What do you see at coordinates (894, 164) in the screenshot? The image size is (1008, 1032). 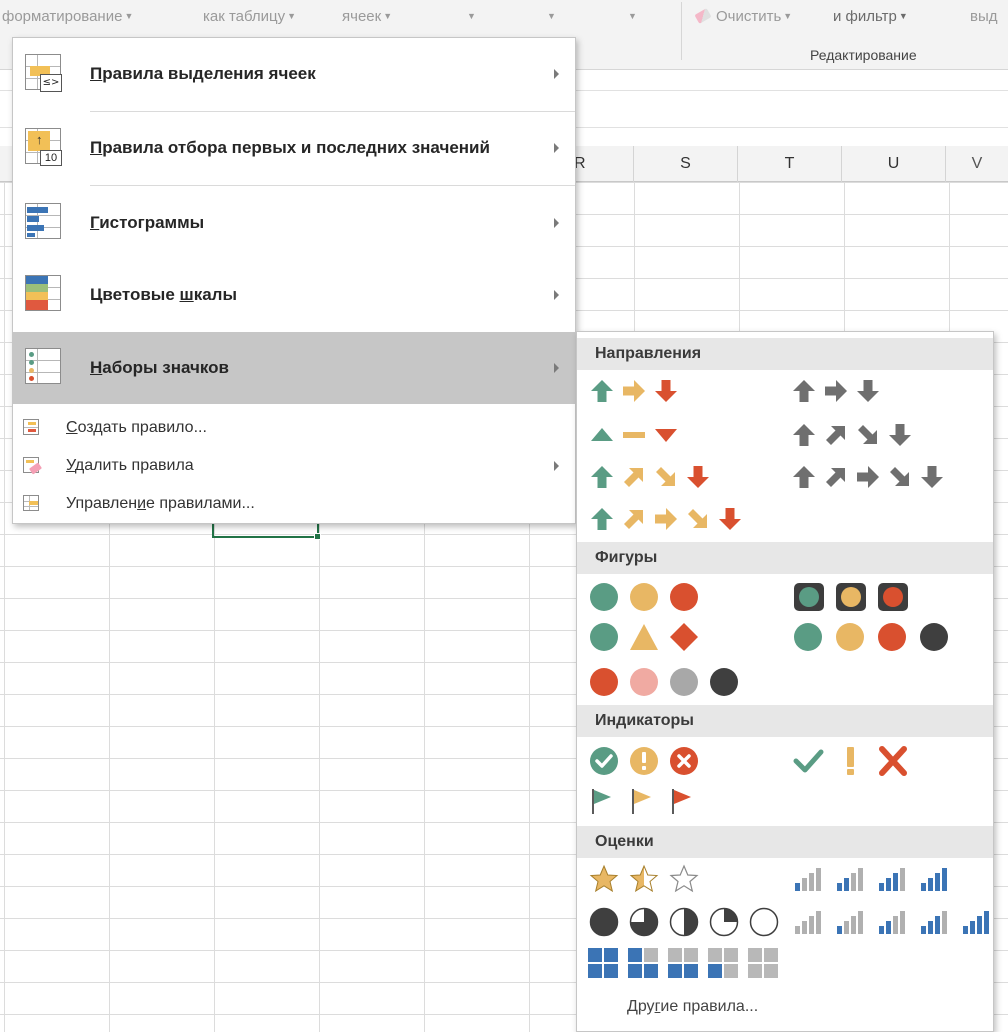 I see `column-header-u: U` at bounding box center [894, 164].